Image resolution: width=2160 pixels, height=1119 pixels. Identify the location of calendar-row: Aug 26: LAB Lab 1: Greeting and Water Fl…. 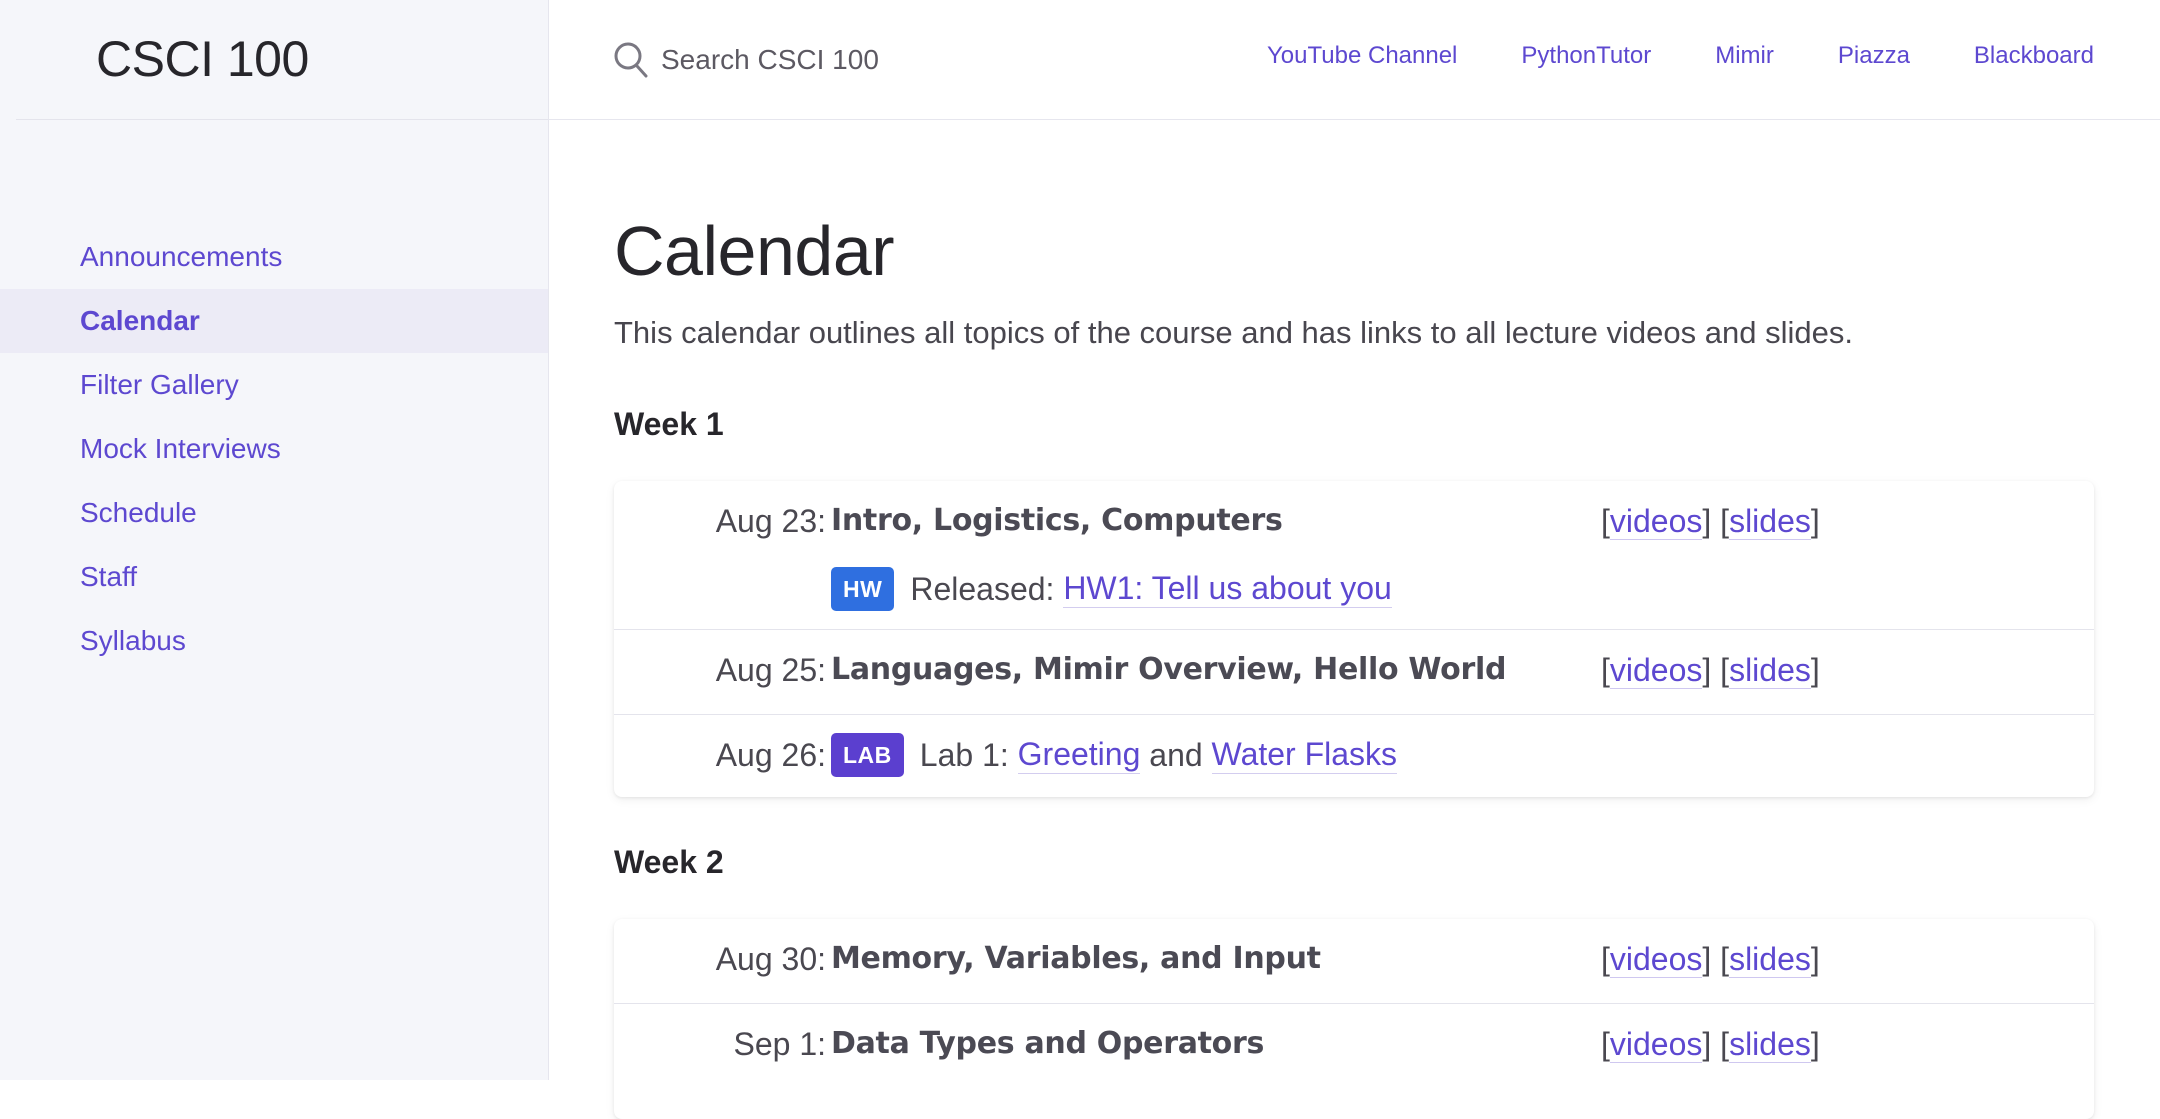
(1354, 756).